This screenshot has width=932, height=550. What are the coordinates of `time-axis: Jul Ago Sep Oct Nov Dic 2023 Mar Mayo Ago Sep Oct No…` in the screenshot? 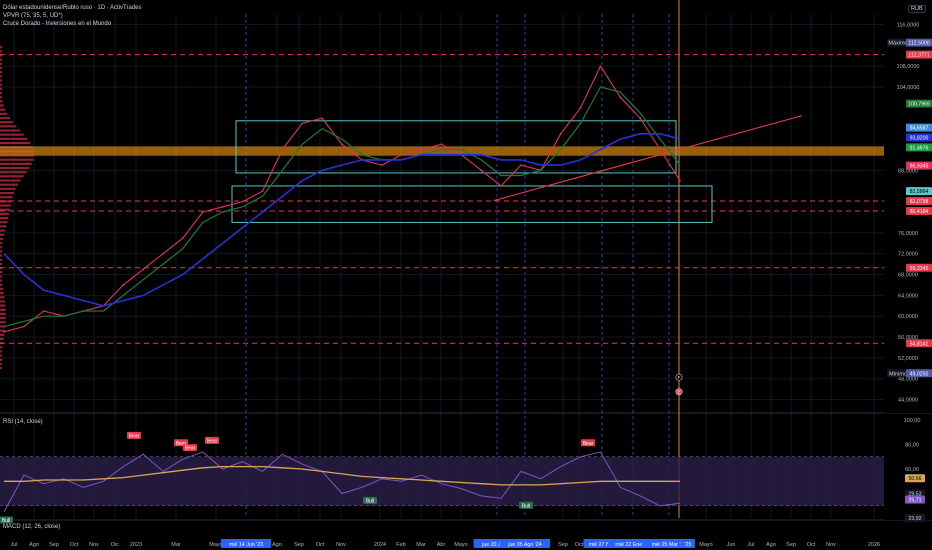 It's located at (466, 543).